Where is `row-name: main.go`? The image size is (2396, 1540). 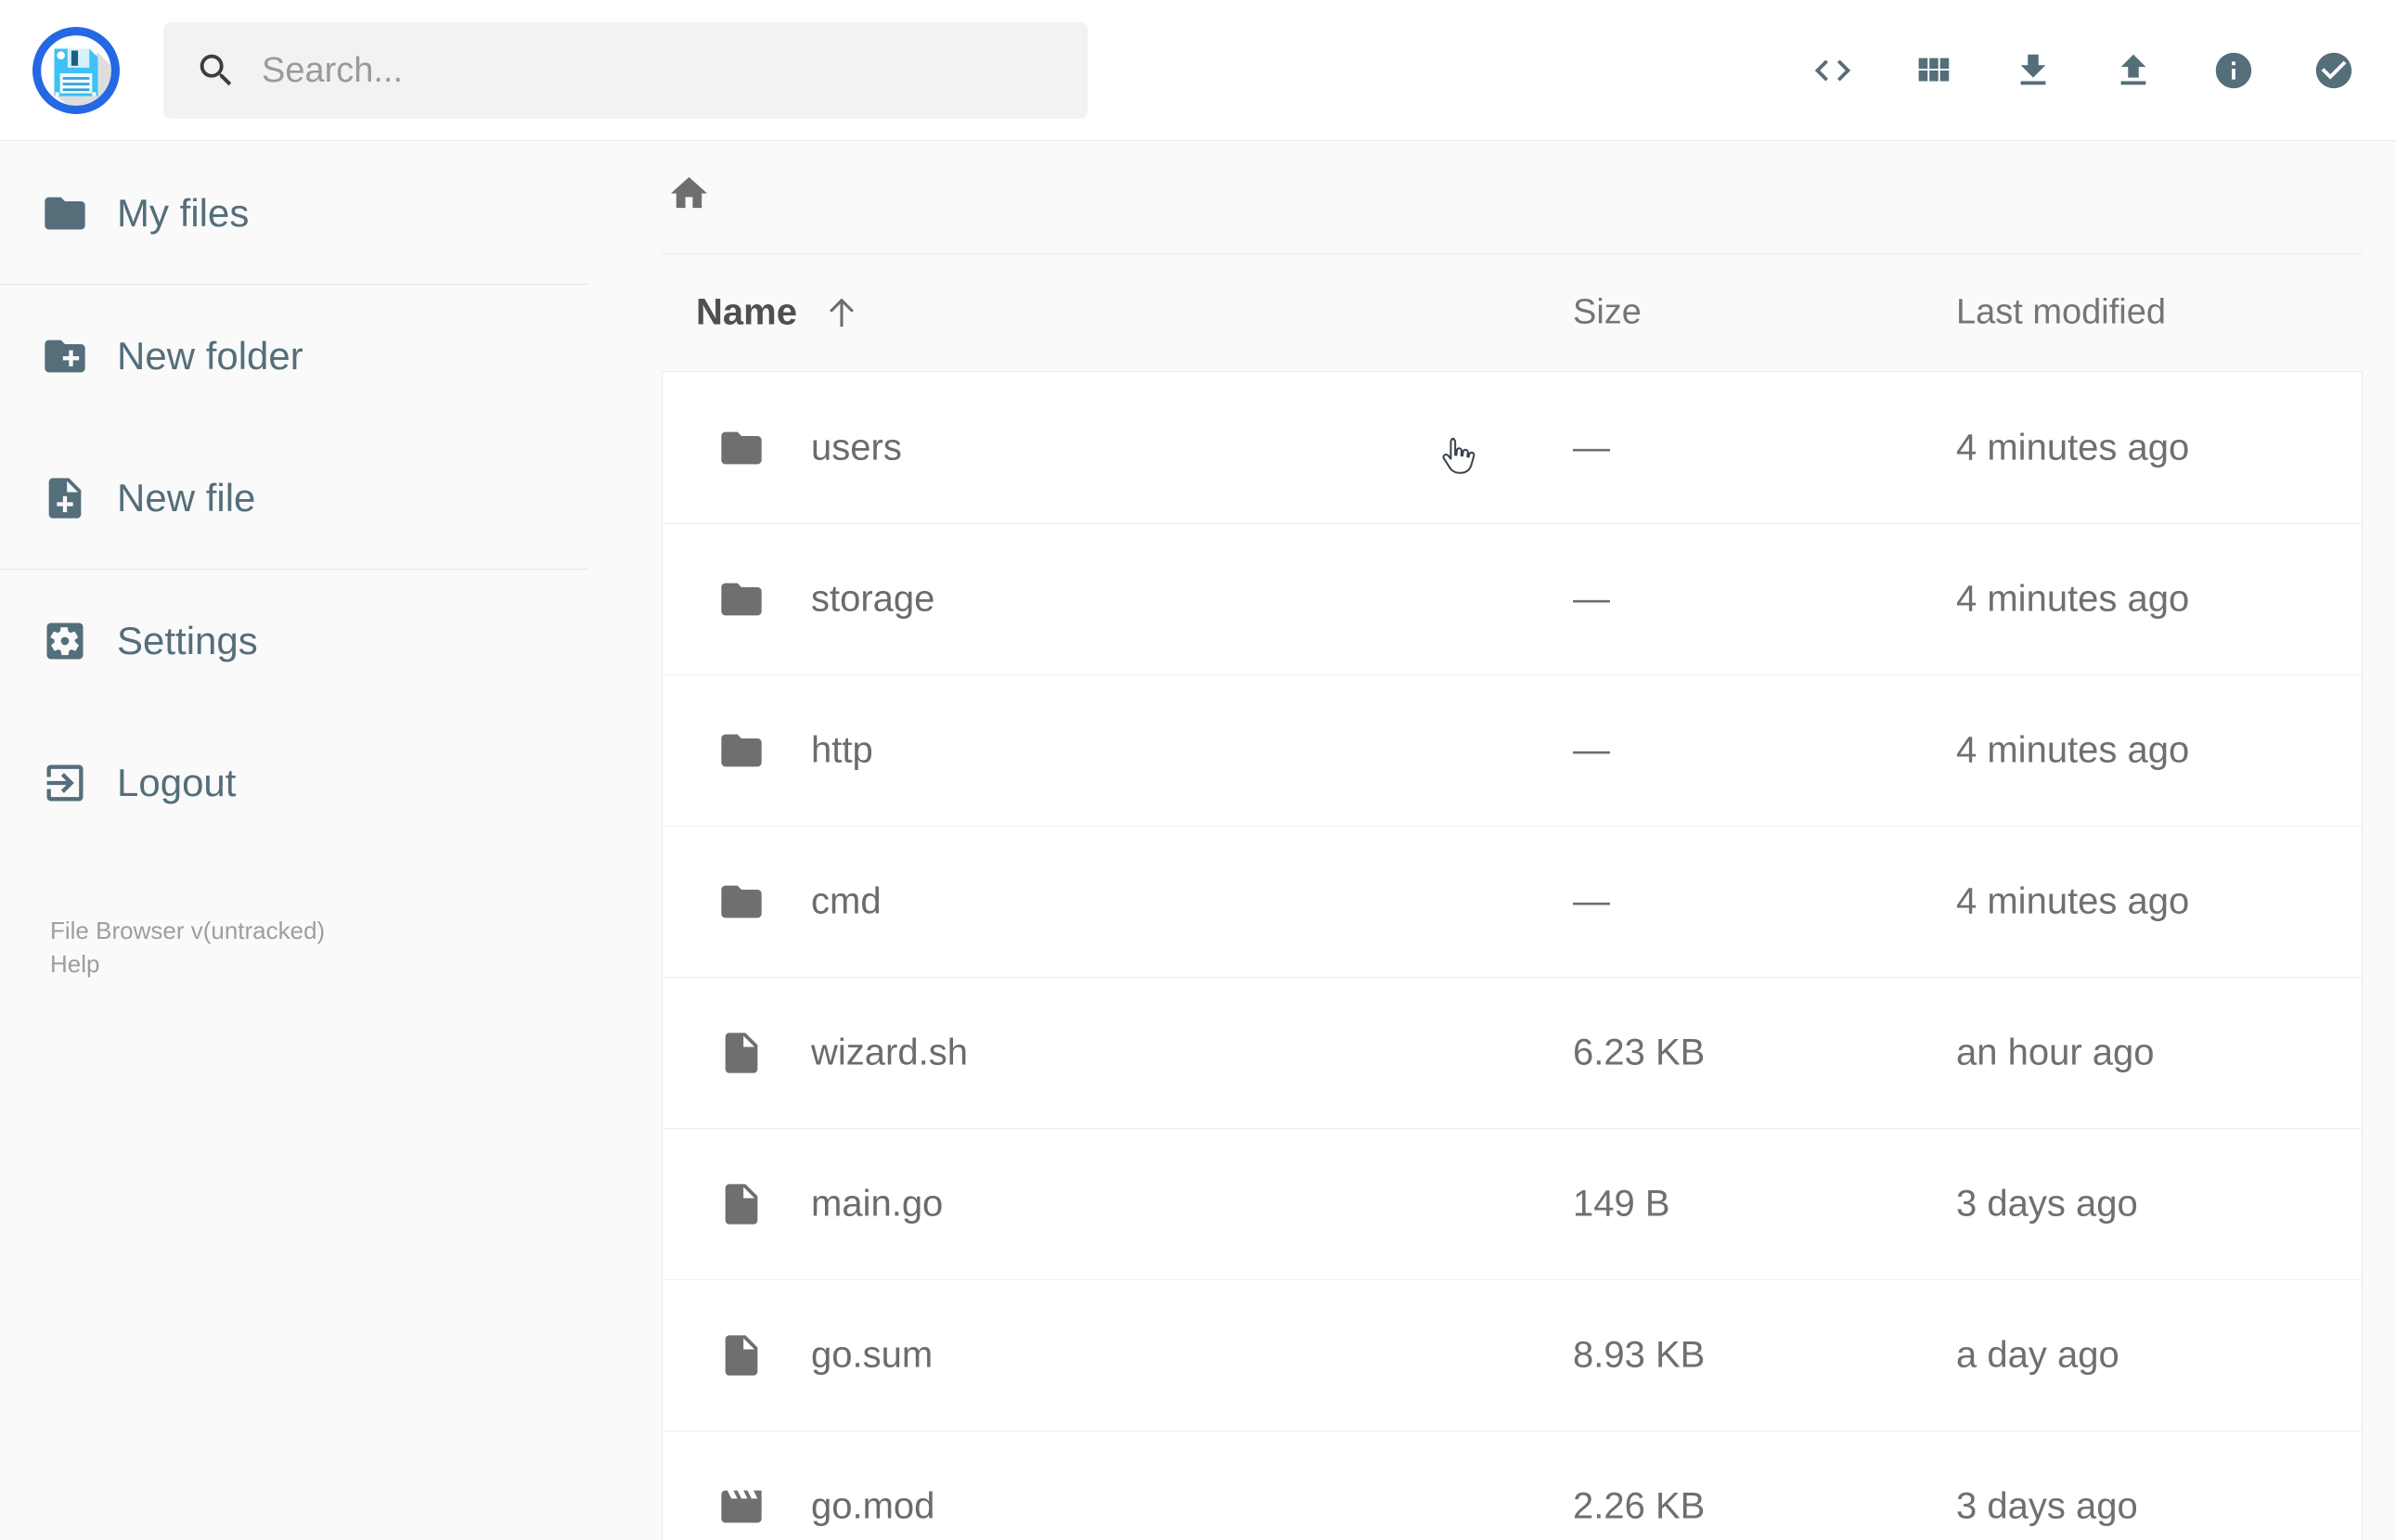
row-name: main.go is located at coordinates (877, 1204).